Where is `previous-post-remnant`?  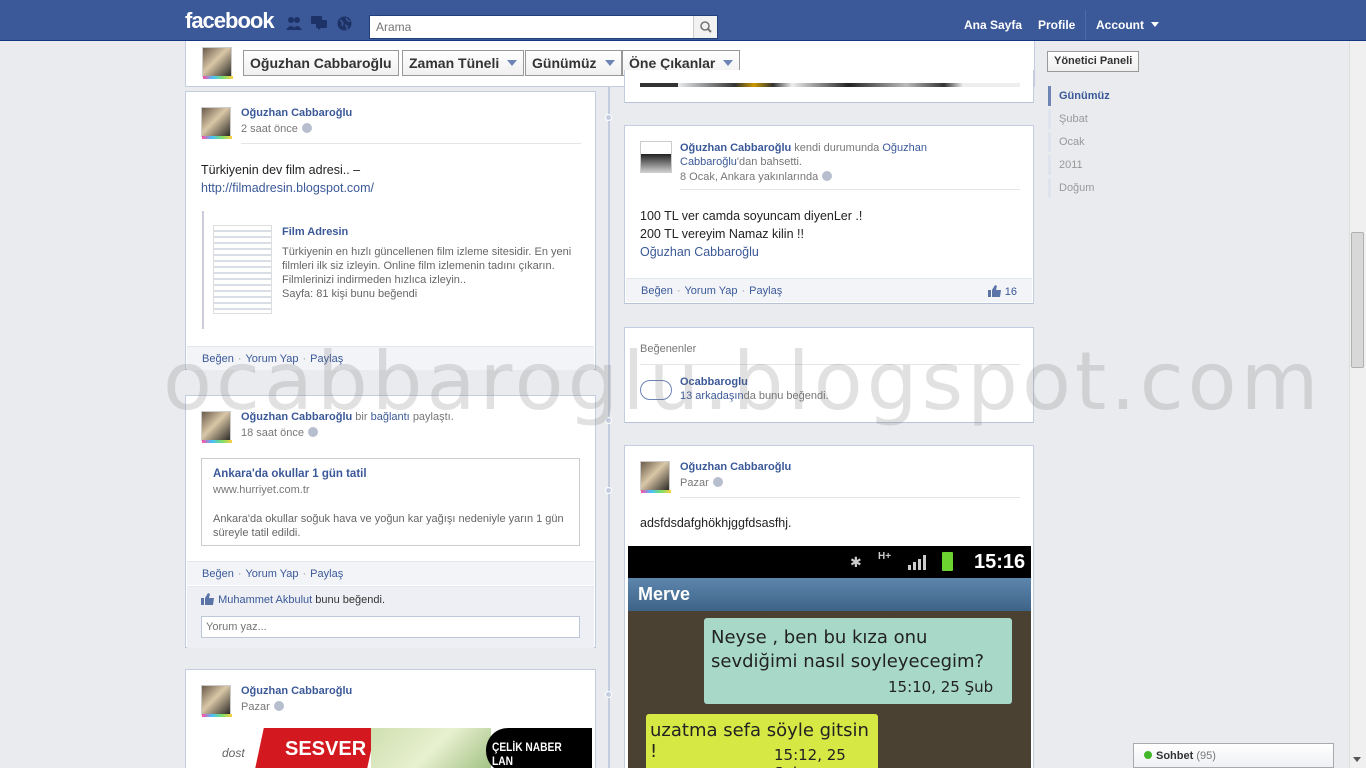
previous-post-remnant is located at coordinates (829, 86).